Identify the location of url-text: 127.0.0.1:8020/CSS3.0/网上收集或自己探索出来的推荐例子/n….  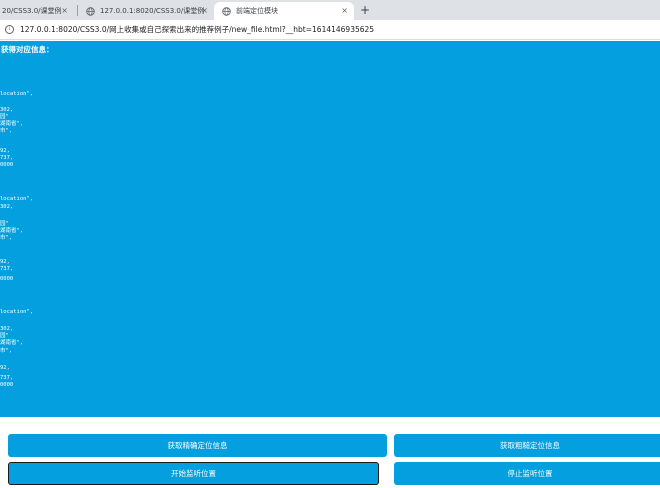
(197, 29).